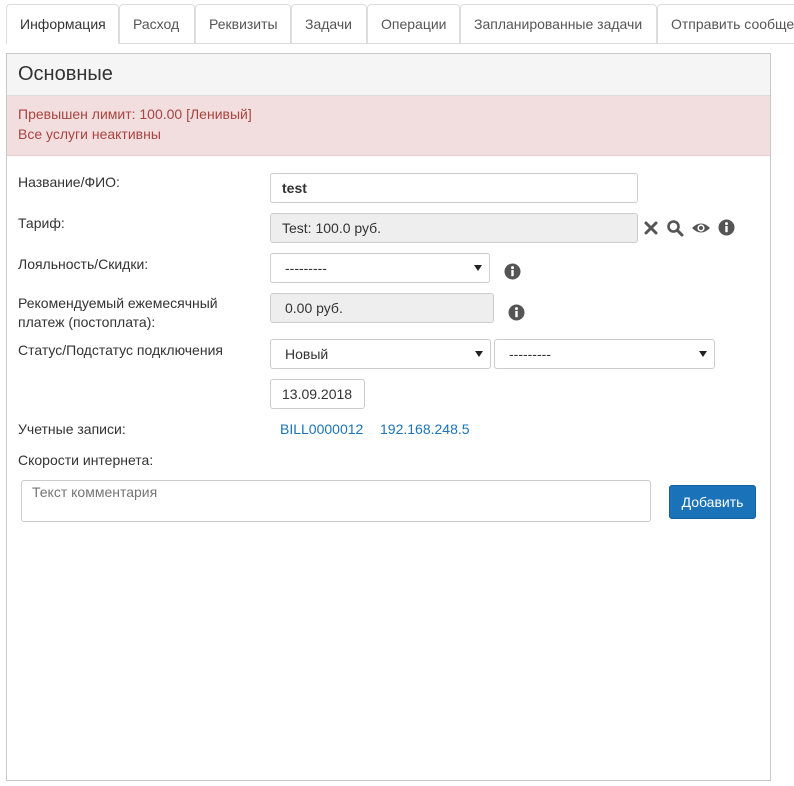 This screenshot has width=794, height=786. Describe the element at coordinates (336, 501) in the screenshot. I see `comment-textarea` at that location.